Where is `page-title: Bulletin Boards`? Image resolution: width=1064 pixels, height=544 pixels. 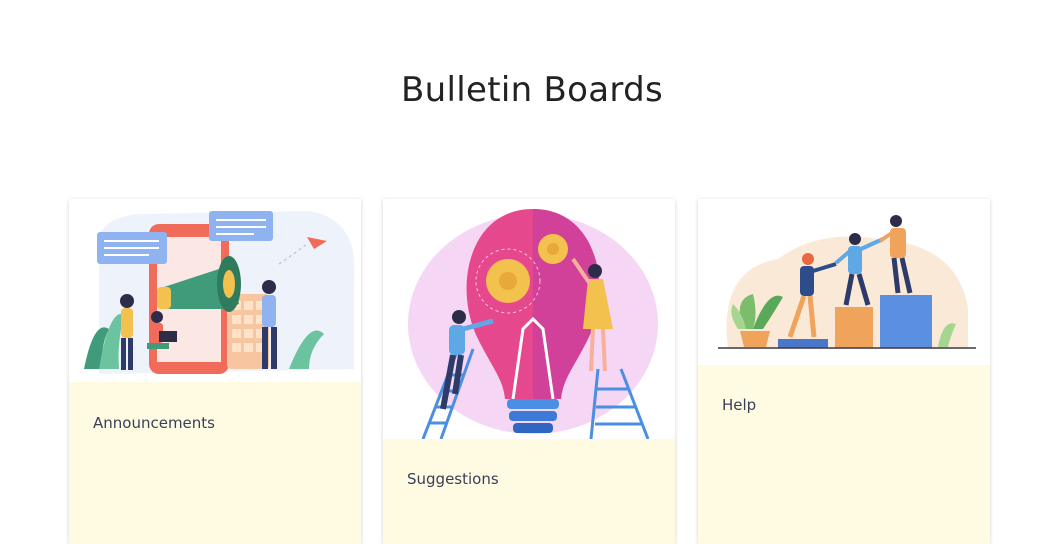 page-title: Bulletin Boards is located at coordinates (532, 90).